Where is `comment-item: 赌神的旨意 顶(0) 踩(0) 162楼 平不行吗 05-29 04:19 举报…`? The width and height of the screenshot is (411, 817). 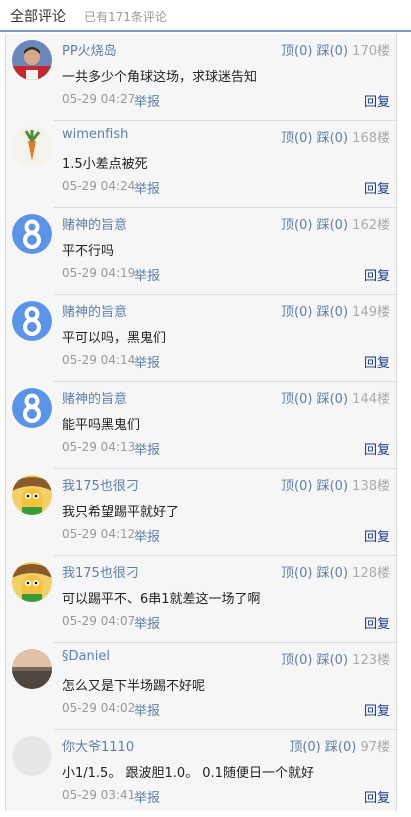 comment-item: 赌神的旨意 顶(0) 踩(0) 162楼 平不行吗 05-29 04:19 举报… is located at coordinates (201, 251).